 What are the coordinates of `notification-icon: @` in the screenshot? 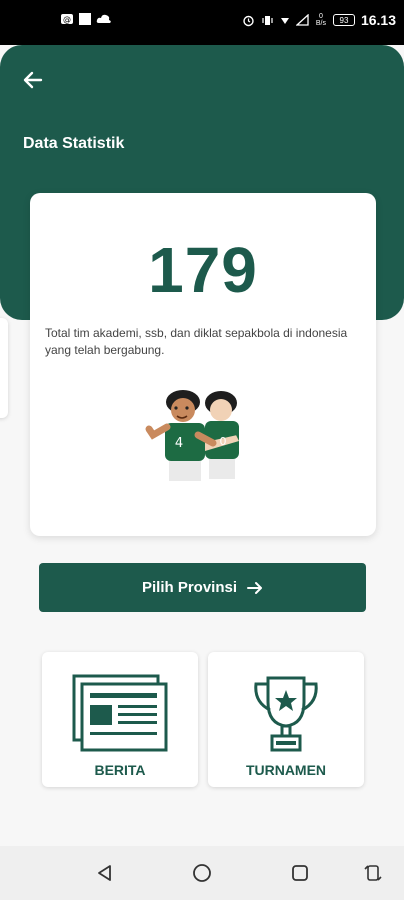 It's located at (67, 19).